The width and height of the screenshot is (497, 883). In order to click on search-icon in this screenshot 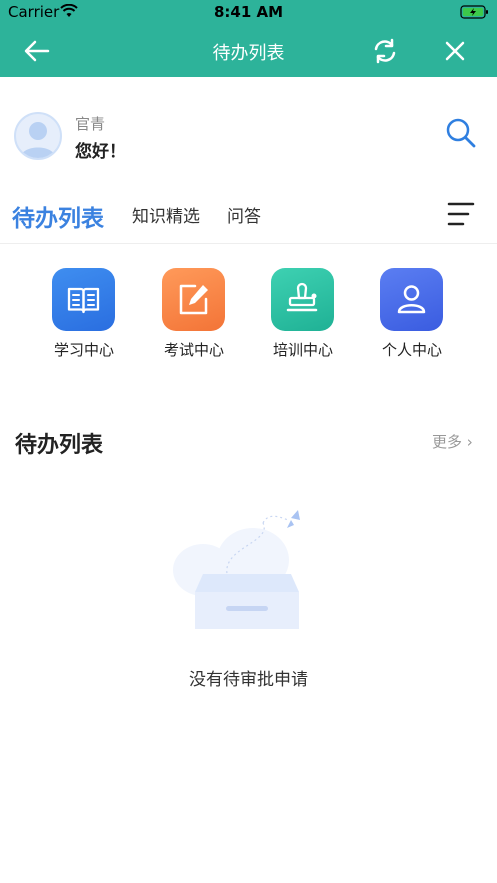, I will do `click(461, 133)`.